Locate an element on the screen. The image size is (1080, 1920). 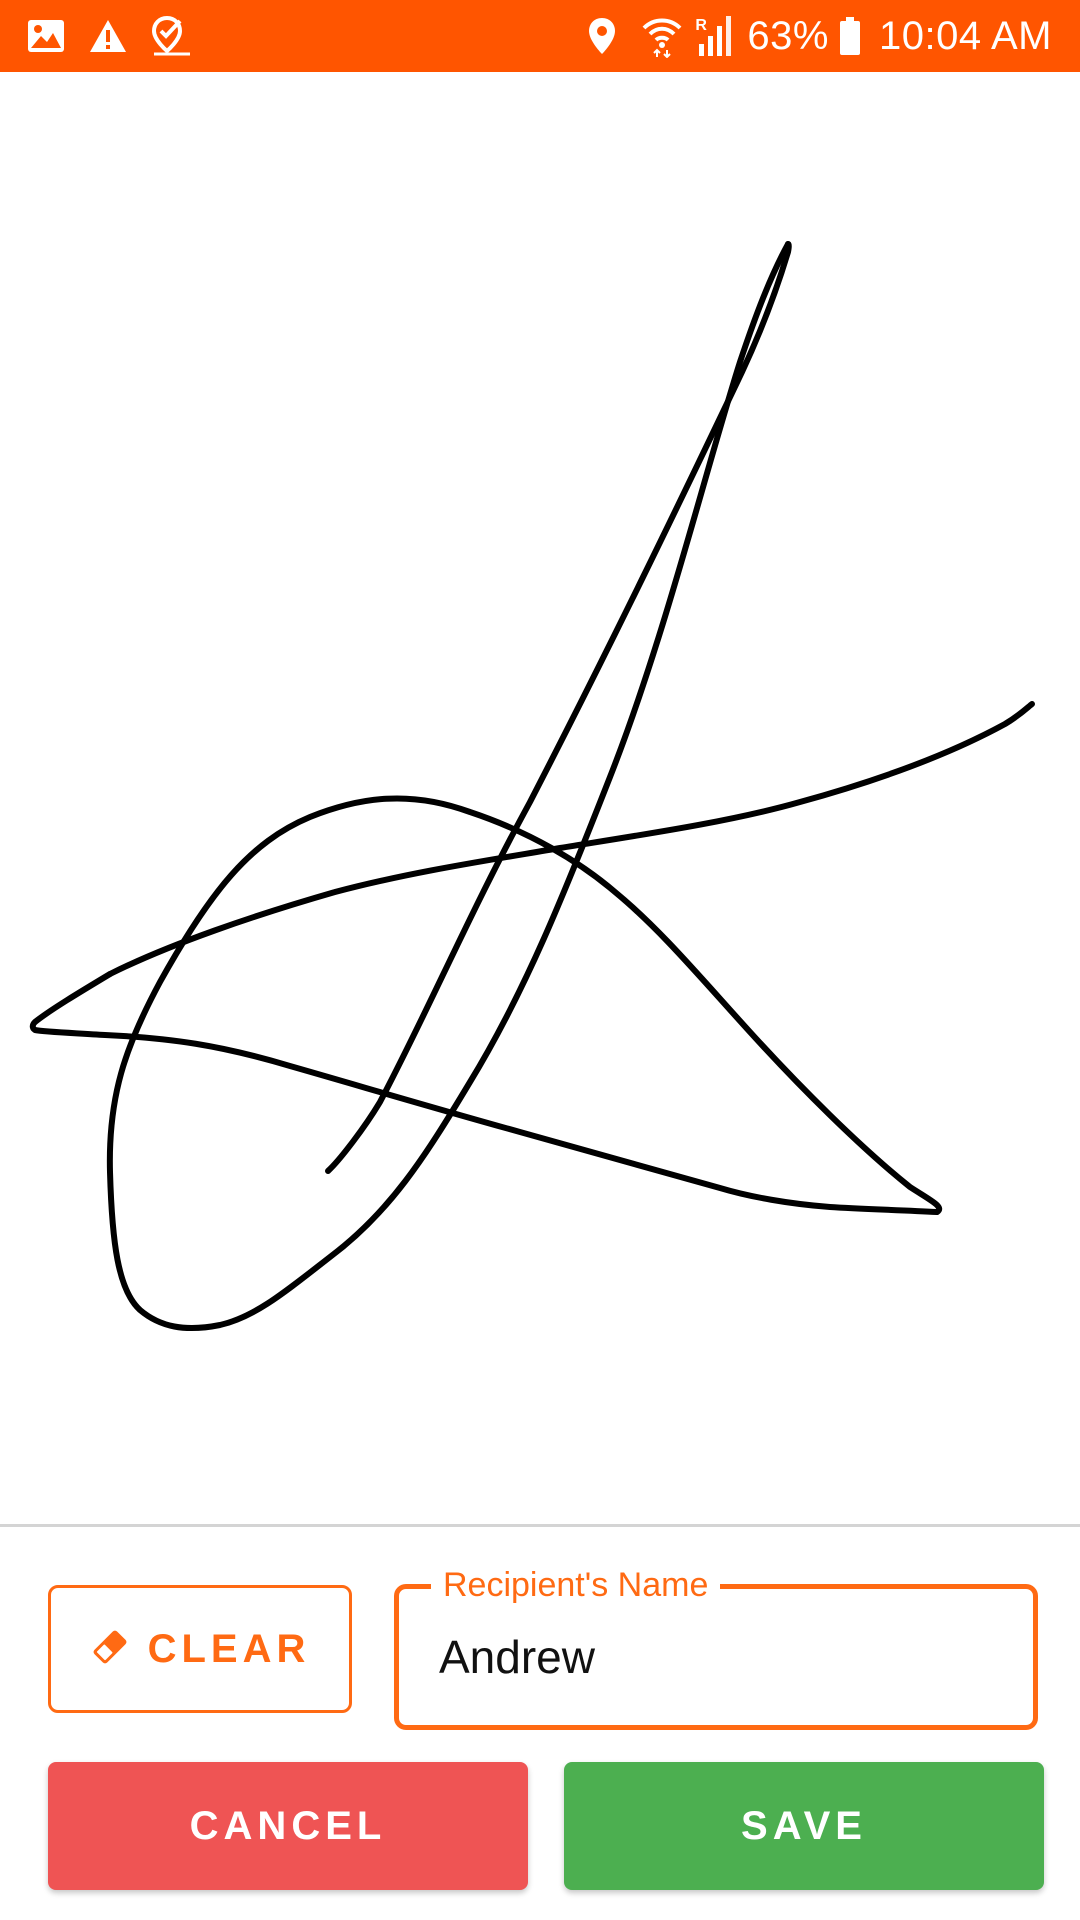
recipient-name-field: Recipient's Name is located at coordinates (716, 1644).